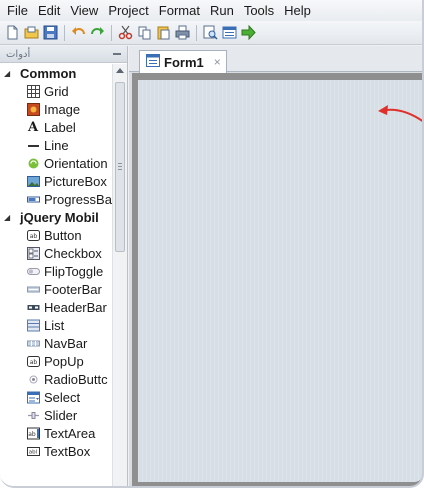  I want to click on scroll-up-arrow-icon, so click(120, 70).